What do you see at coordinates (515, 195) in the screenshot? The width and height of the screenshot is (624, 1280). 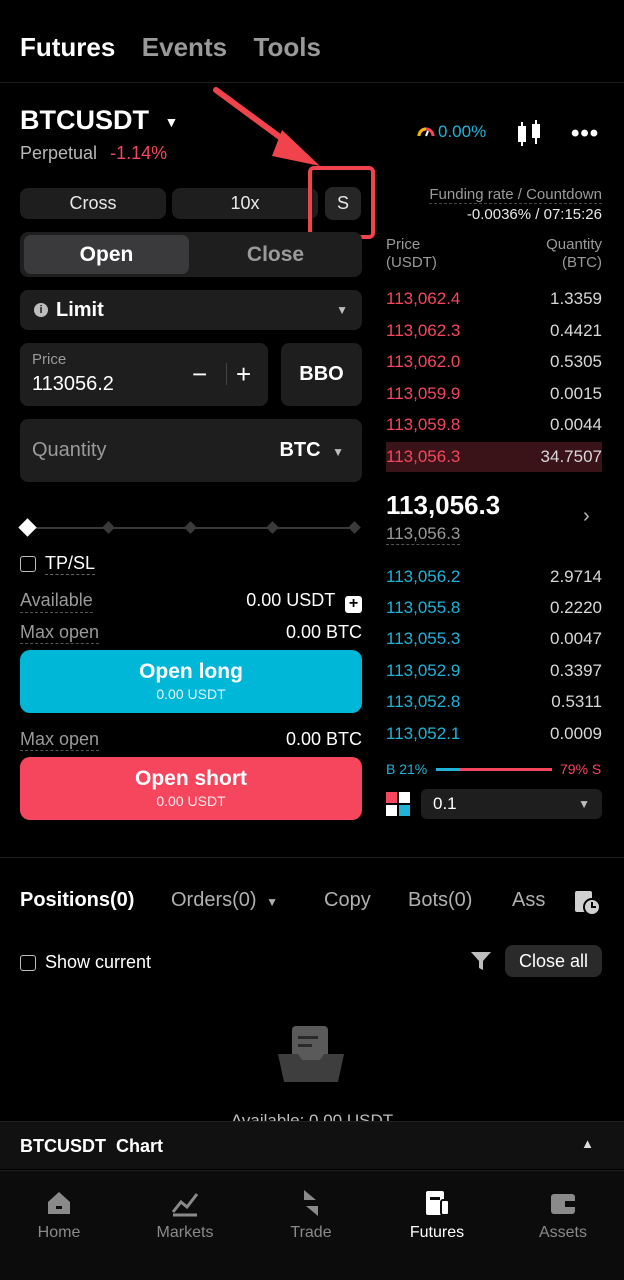 I see `funding-label: Funding rate / Countdown` at bounding box center [515, 195].